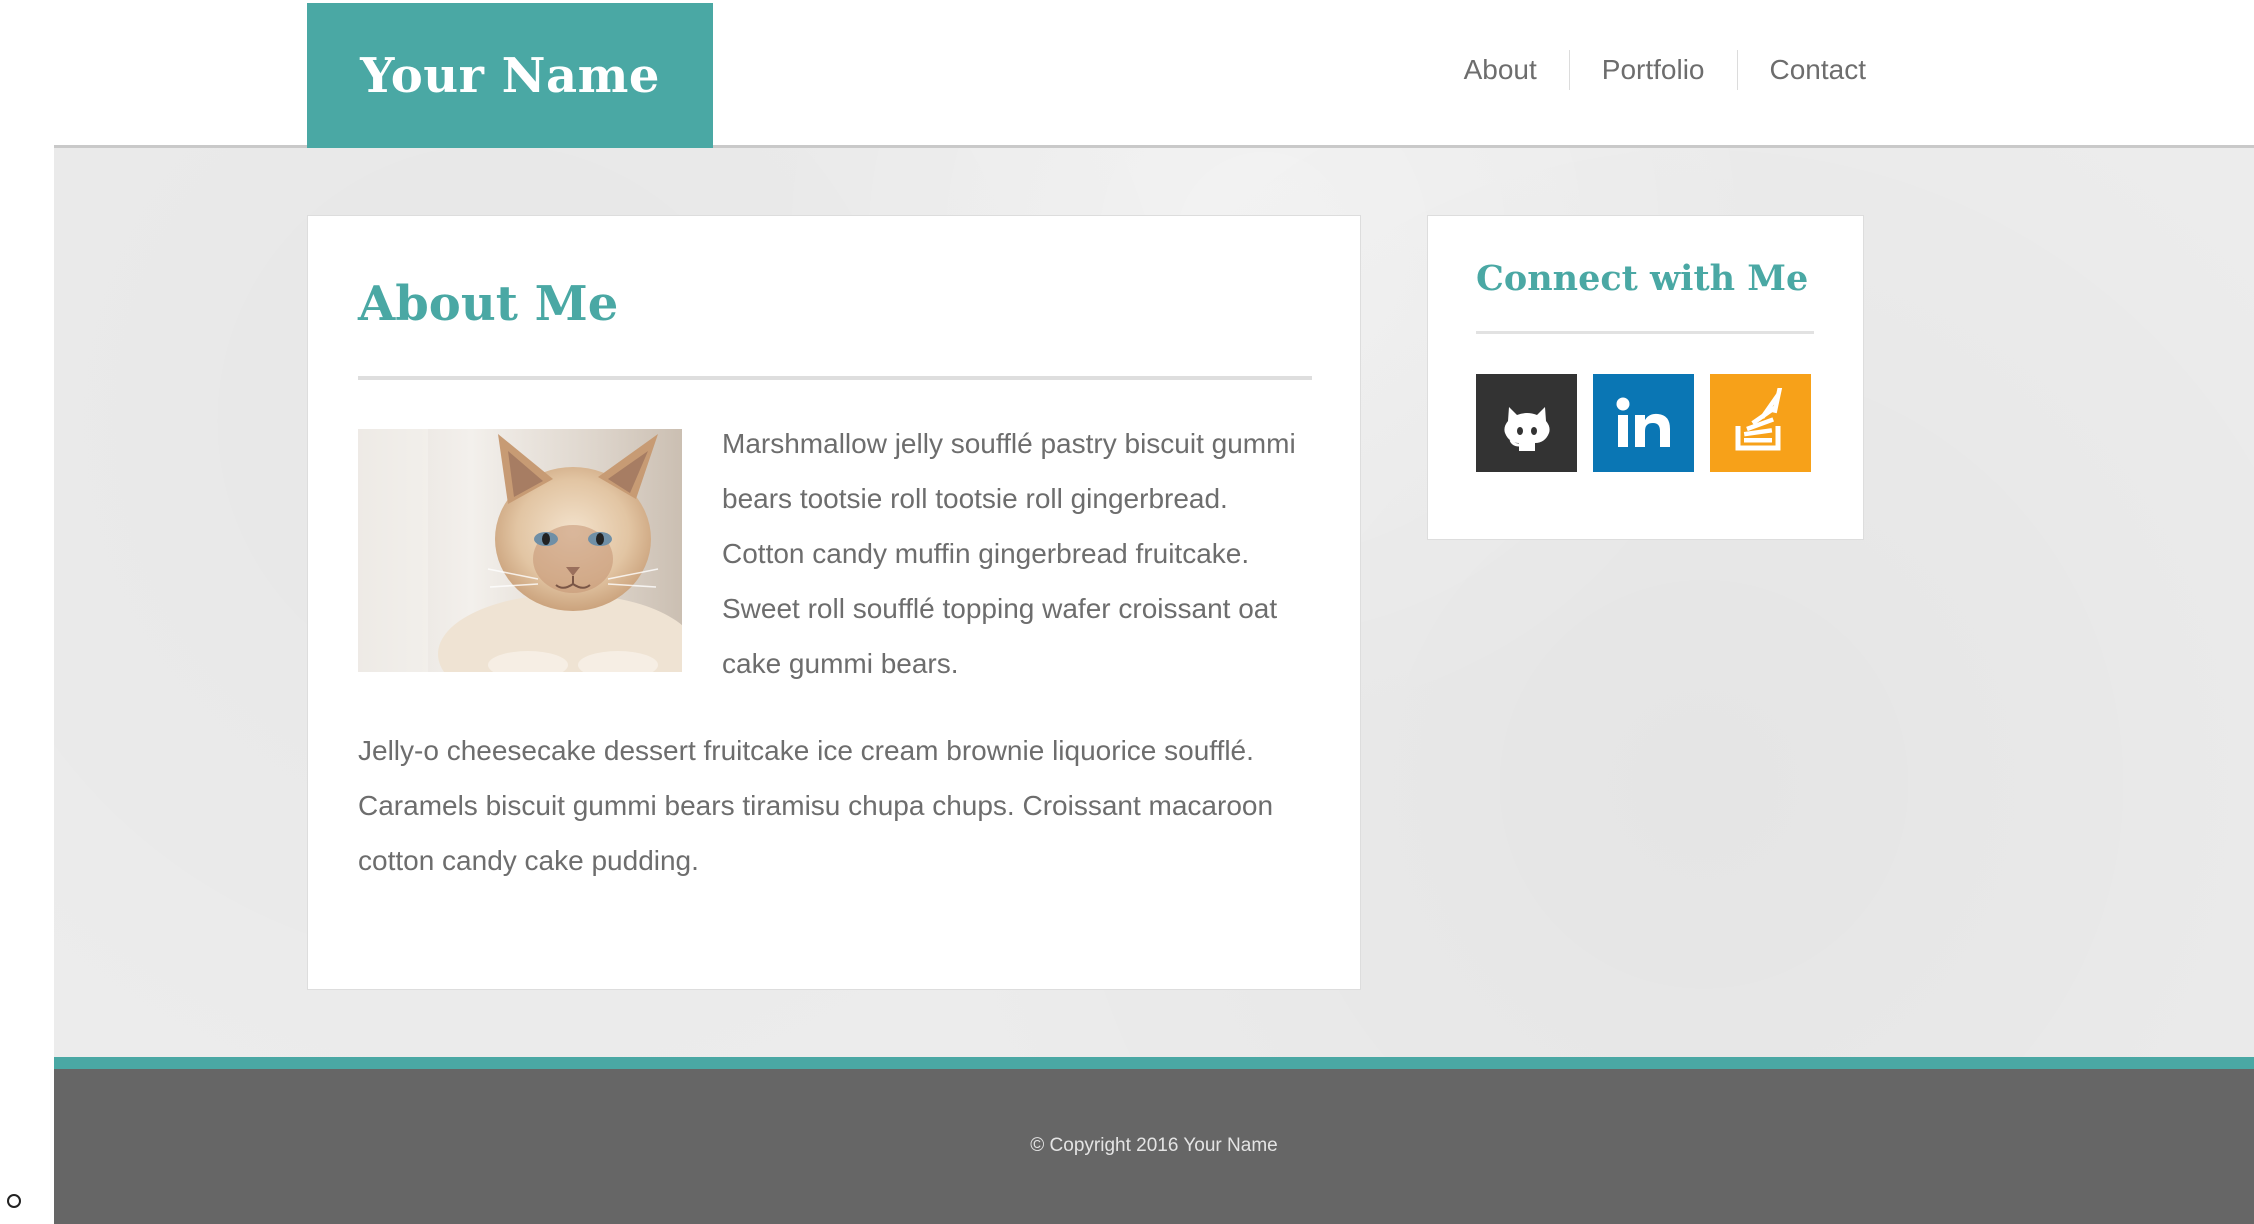  I want to click on nav-link-contact: Contact, so click(1801, 70).